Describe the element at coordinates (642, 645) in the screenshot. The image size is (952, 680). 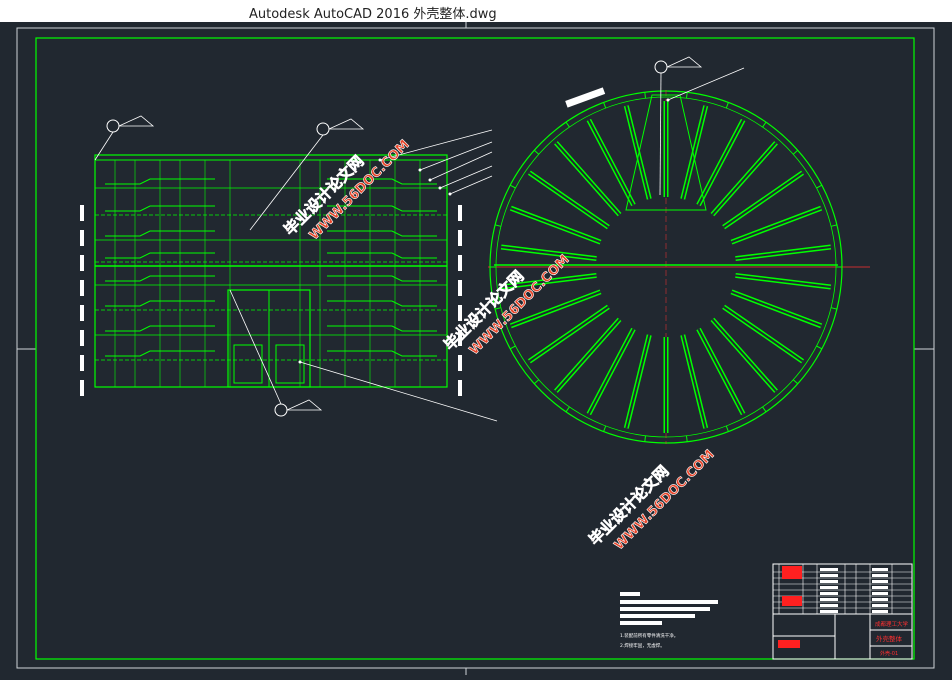
I see `note-line-2: 2.焊接牢固，无虚焊。` at that location.